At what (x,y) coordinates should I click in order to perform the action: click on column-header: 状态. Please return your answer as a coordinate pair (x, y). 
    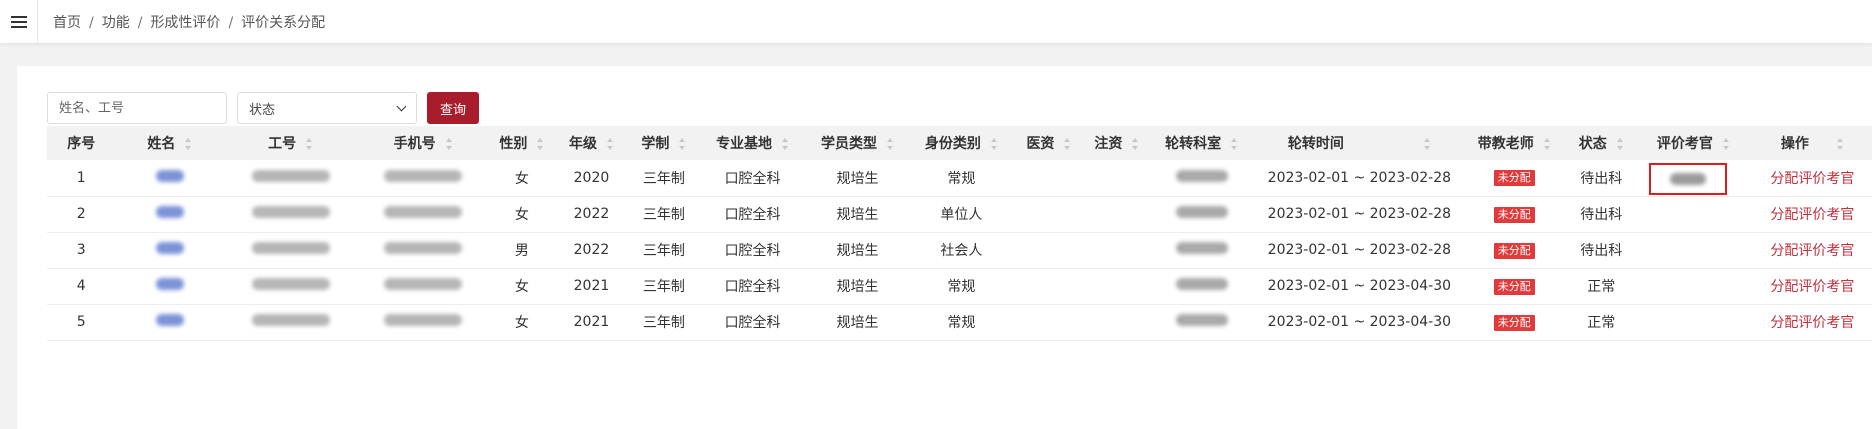
    Looking at the image, I should click on (1601, 143).